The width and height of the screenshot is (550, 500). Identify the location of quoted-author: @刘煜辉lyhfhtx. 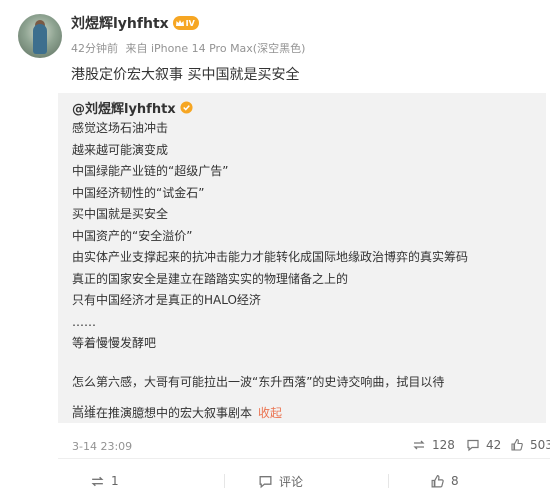
(132, 107).